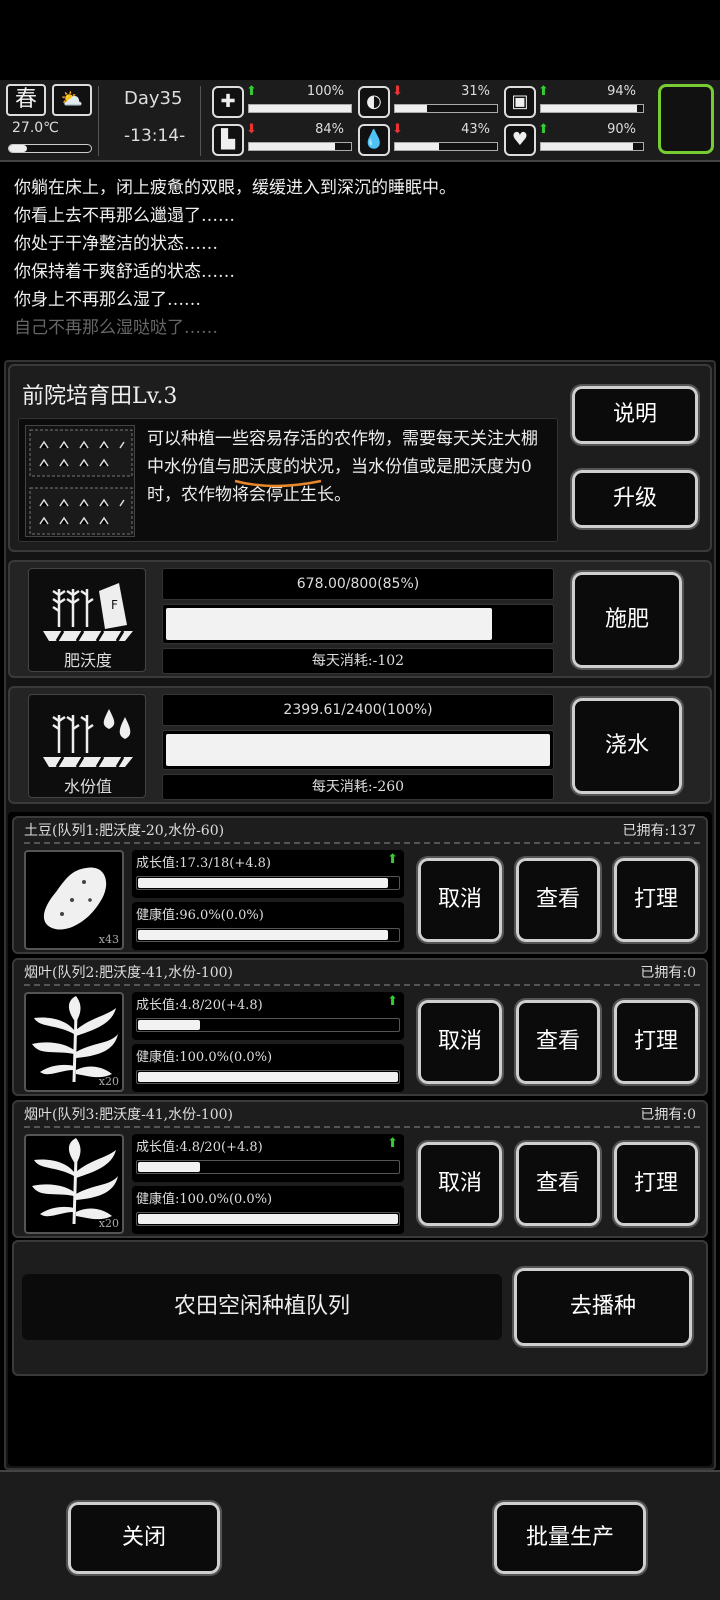 The height and width of the screenshot is (1600, 720). What do you see at coordinates (659, 831) in the screenshot?
I see `crop-owned: 已拥有:137` at bounding box center [659, 831].